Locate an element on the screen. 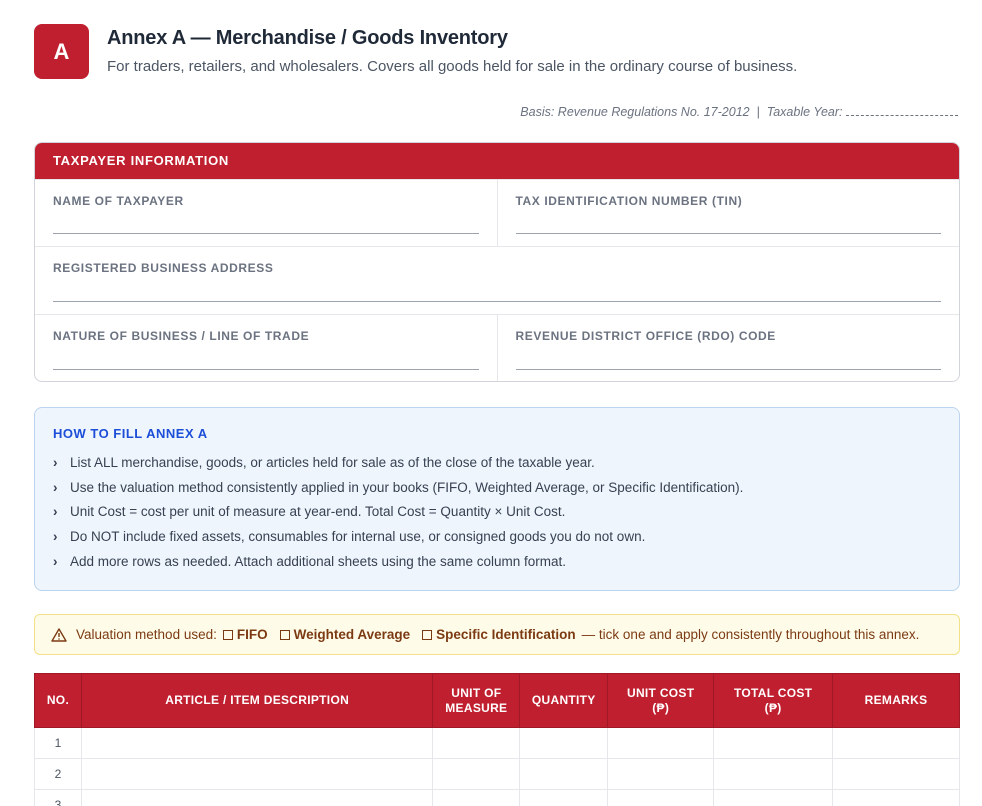  taxpayer-heading: TAXPAYER INFORMATION is located at coordinates (497, 161).